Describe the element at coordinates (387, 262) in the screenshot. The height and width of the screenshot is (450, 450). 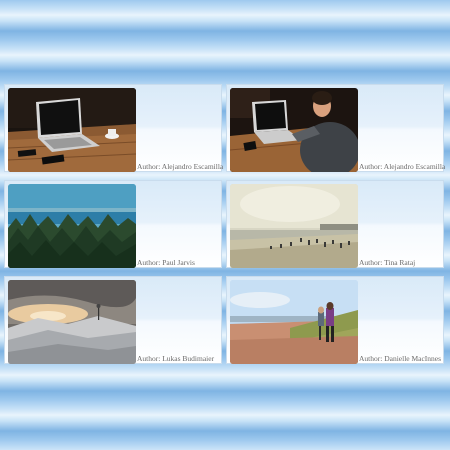
I see `author-label: Author: Tina Rataj` at that location.